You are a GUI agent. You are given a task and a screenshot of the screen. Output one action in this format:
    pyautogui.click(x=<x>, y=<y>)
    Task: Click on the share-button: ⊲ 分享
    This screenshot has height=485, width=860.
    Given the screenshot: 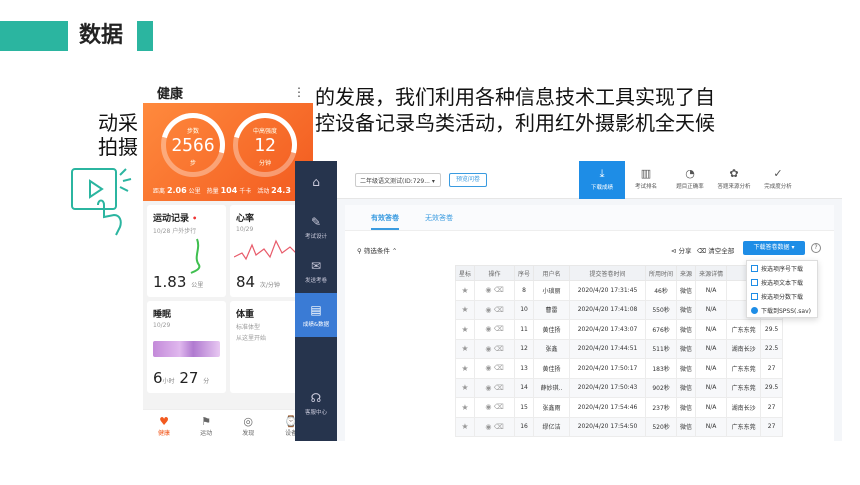 What is the action you would take?
    pyautogui.click(x=681, y=250)
    